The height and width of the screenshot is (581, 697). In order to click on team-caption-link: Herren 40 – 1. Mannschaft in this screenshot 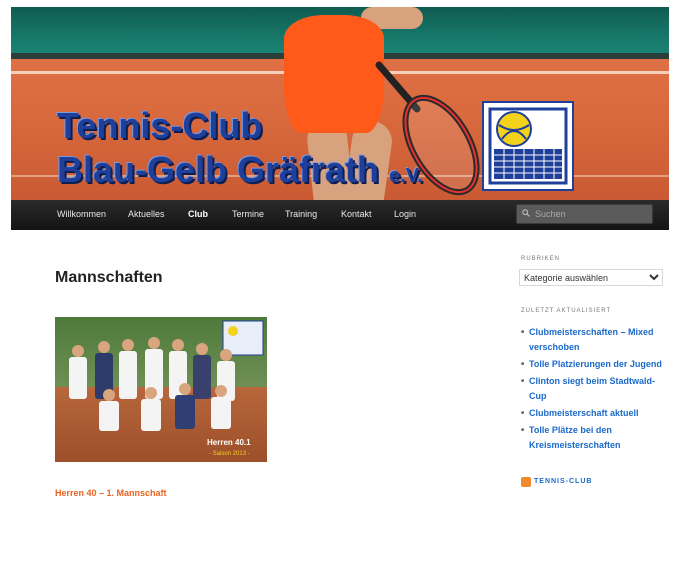, I will do `click(111, 493)`.